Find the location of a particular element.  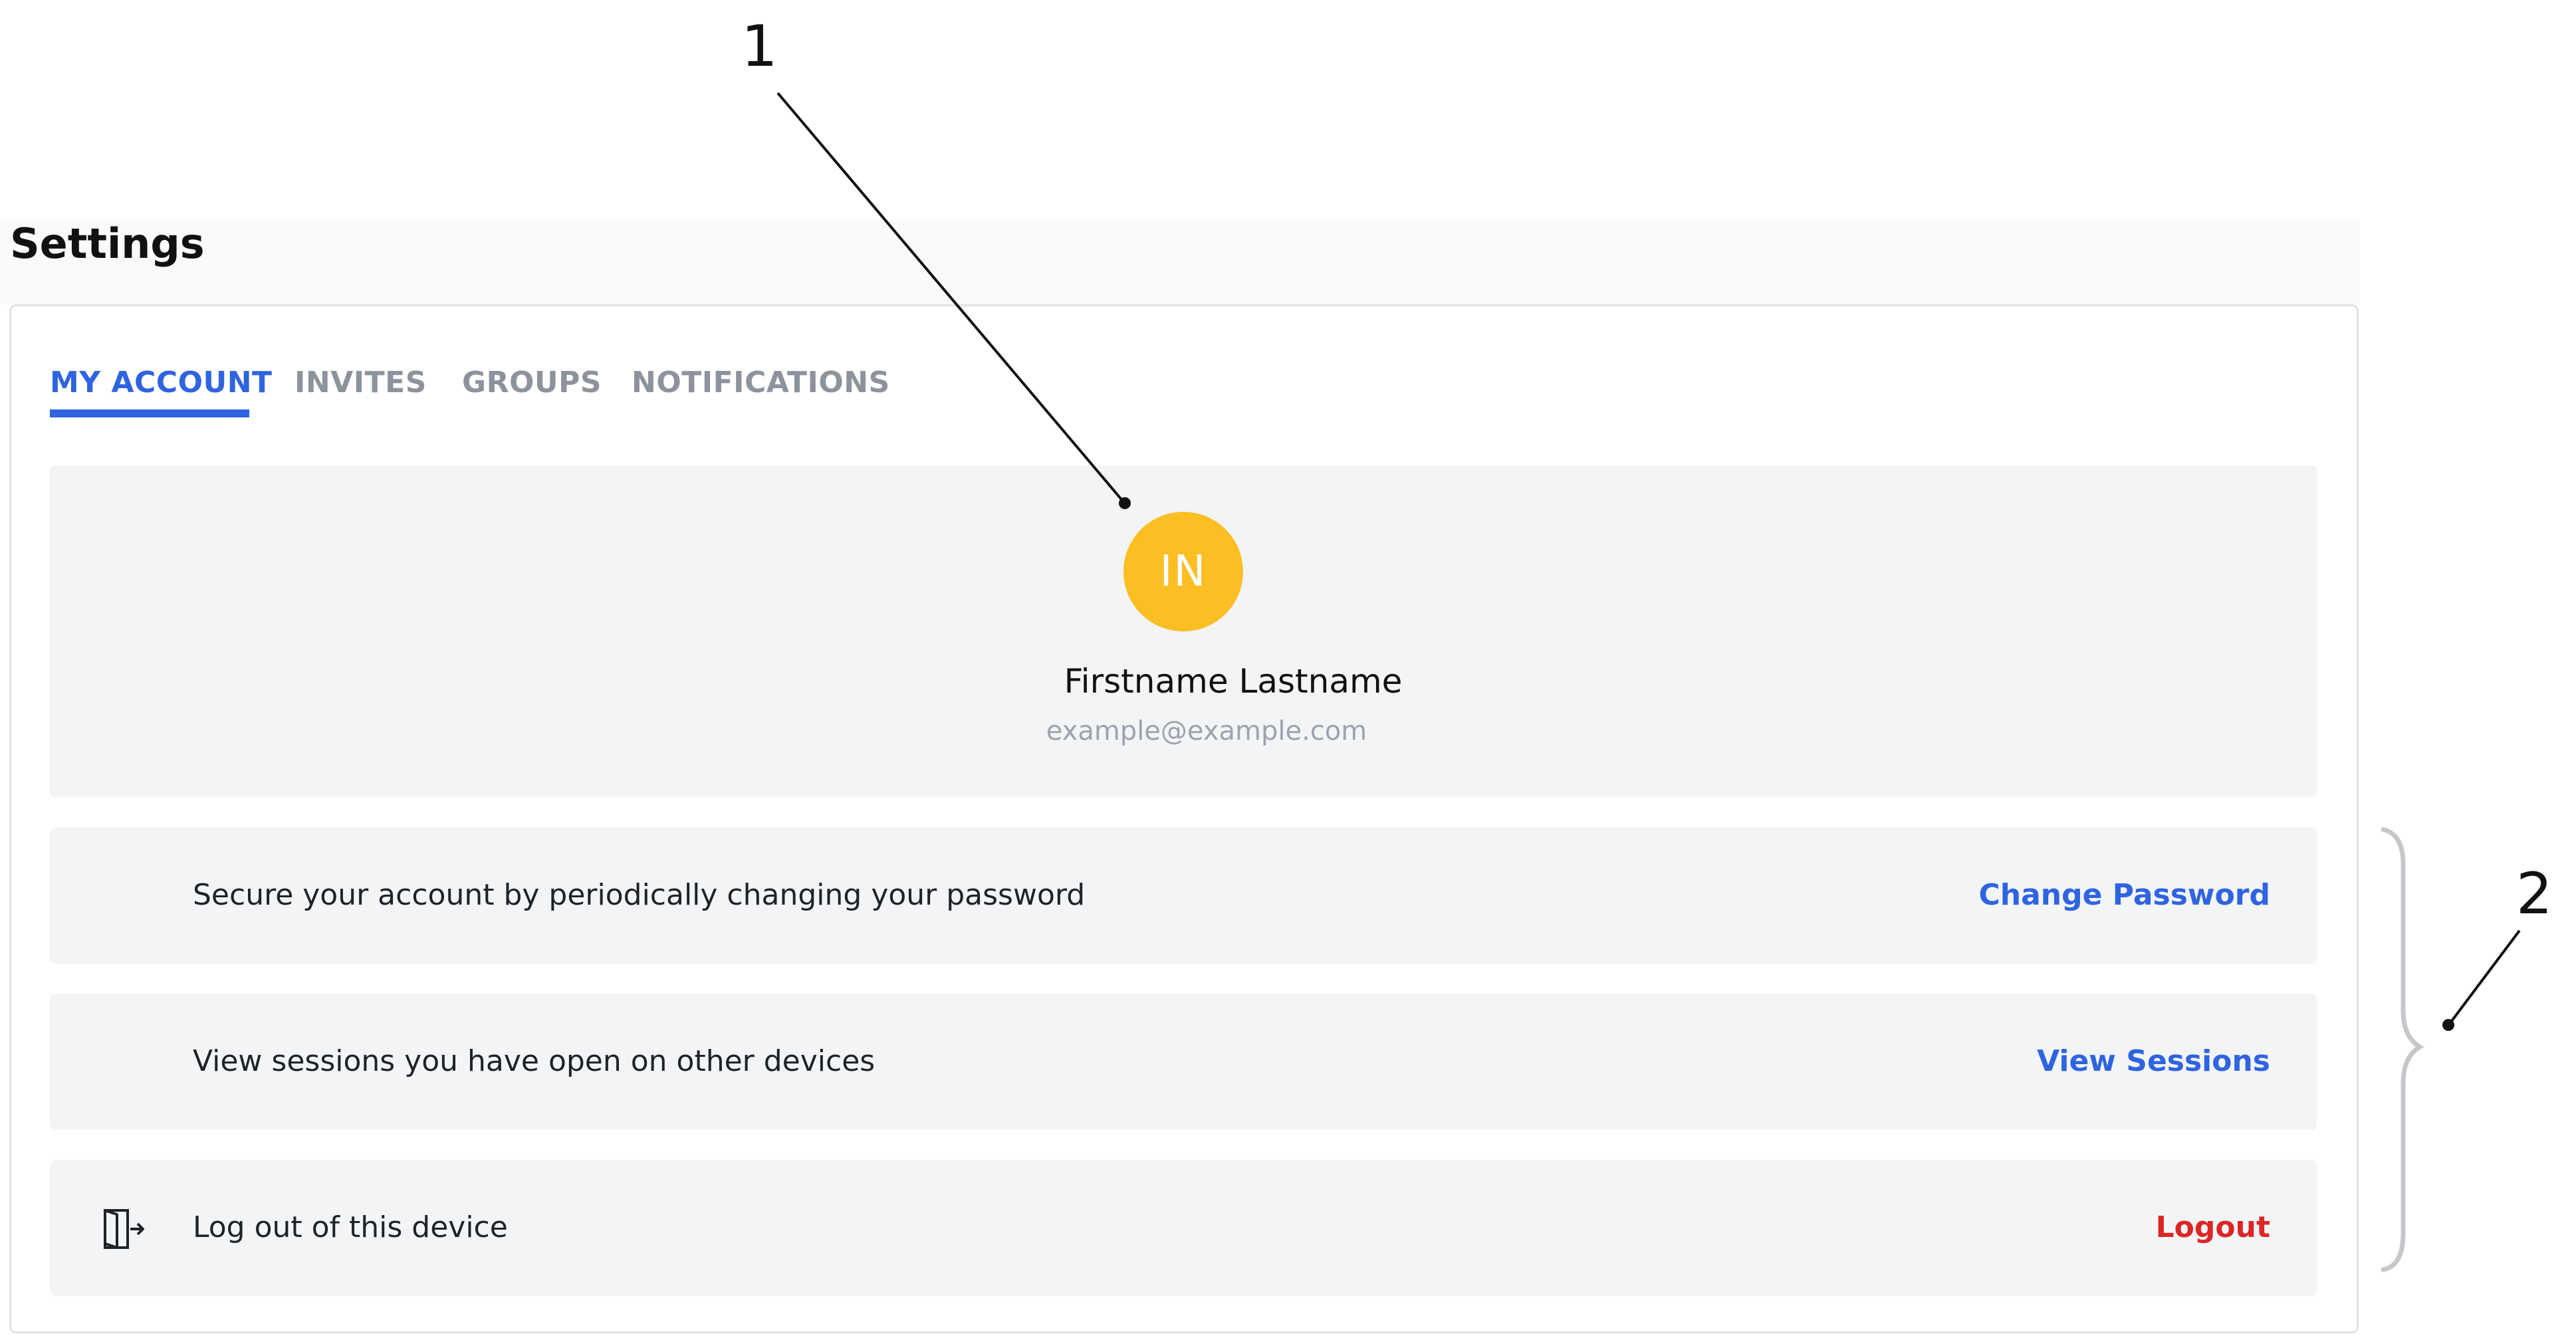

avatar: IN is located at coordinates (1183, 571).